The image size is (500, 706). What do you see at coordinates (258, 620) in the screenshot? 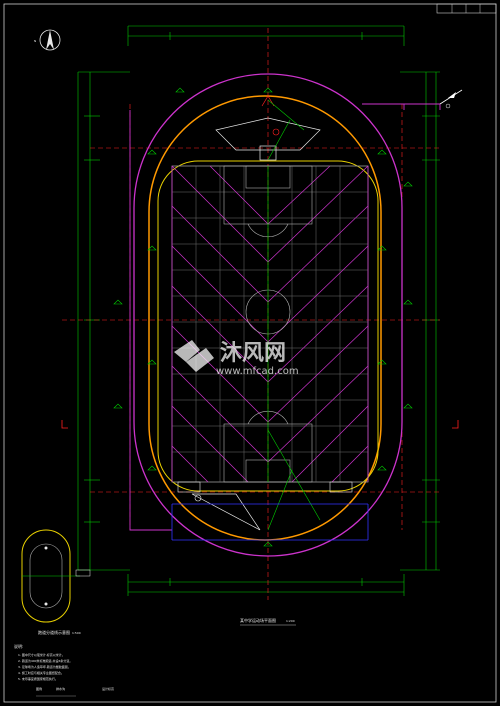
I see `main-drawing-title: 某中学运动场平面图` at bounding box center [258, 620].